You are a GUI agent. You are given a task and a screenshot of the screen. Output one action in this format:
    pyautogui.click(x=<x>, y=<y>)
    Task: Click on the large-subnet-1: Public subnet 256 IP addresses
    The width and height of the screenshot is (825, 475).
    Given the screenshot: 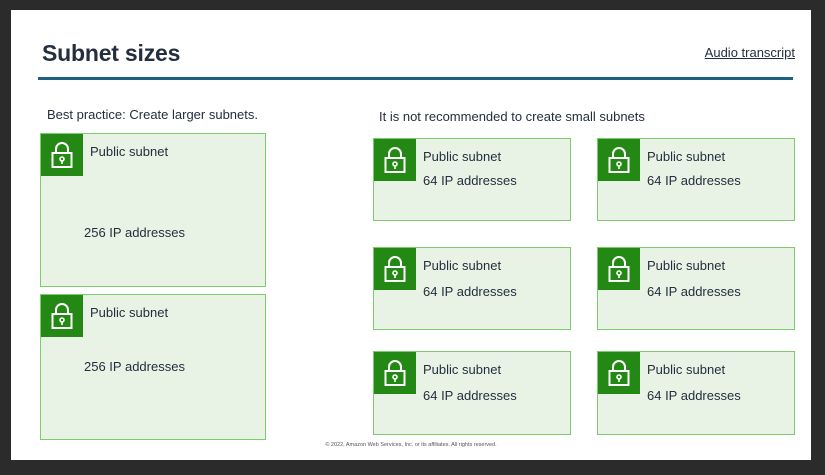 What is the action you would take?
    pyautogui.click(x=153, y=210)
    